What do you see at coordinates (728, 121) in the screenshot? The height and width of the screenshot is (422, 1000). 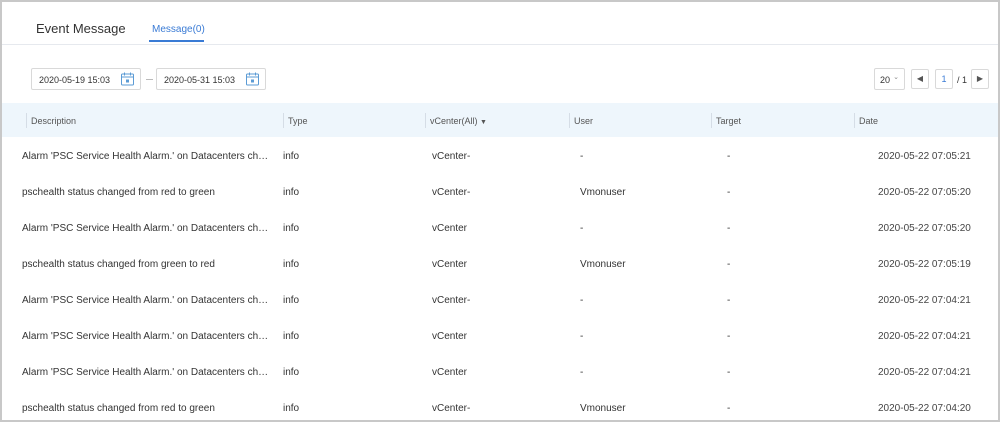 I see `column-header-target: Target` at bounding box center [728, 121].